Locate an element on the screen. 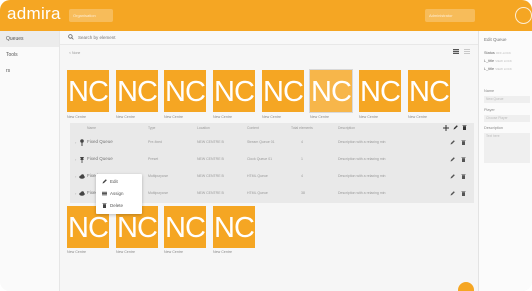  top-bar: admira Organisation Administrator is located at coordinates (266, 15).